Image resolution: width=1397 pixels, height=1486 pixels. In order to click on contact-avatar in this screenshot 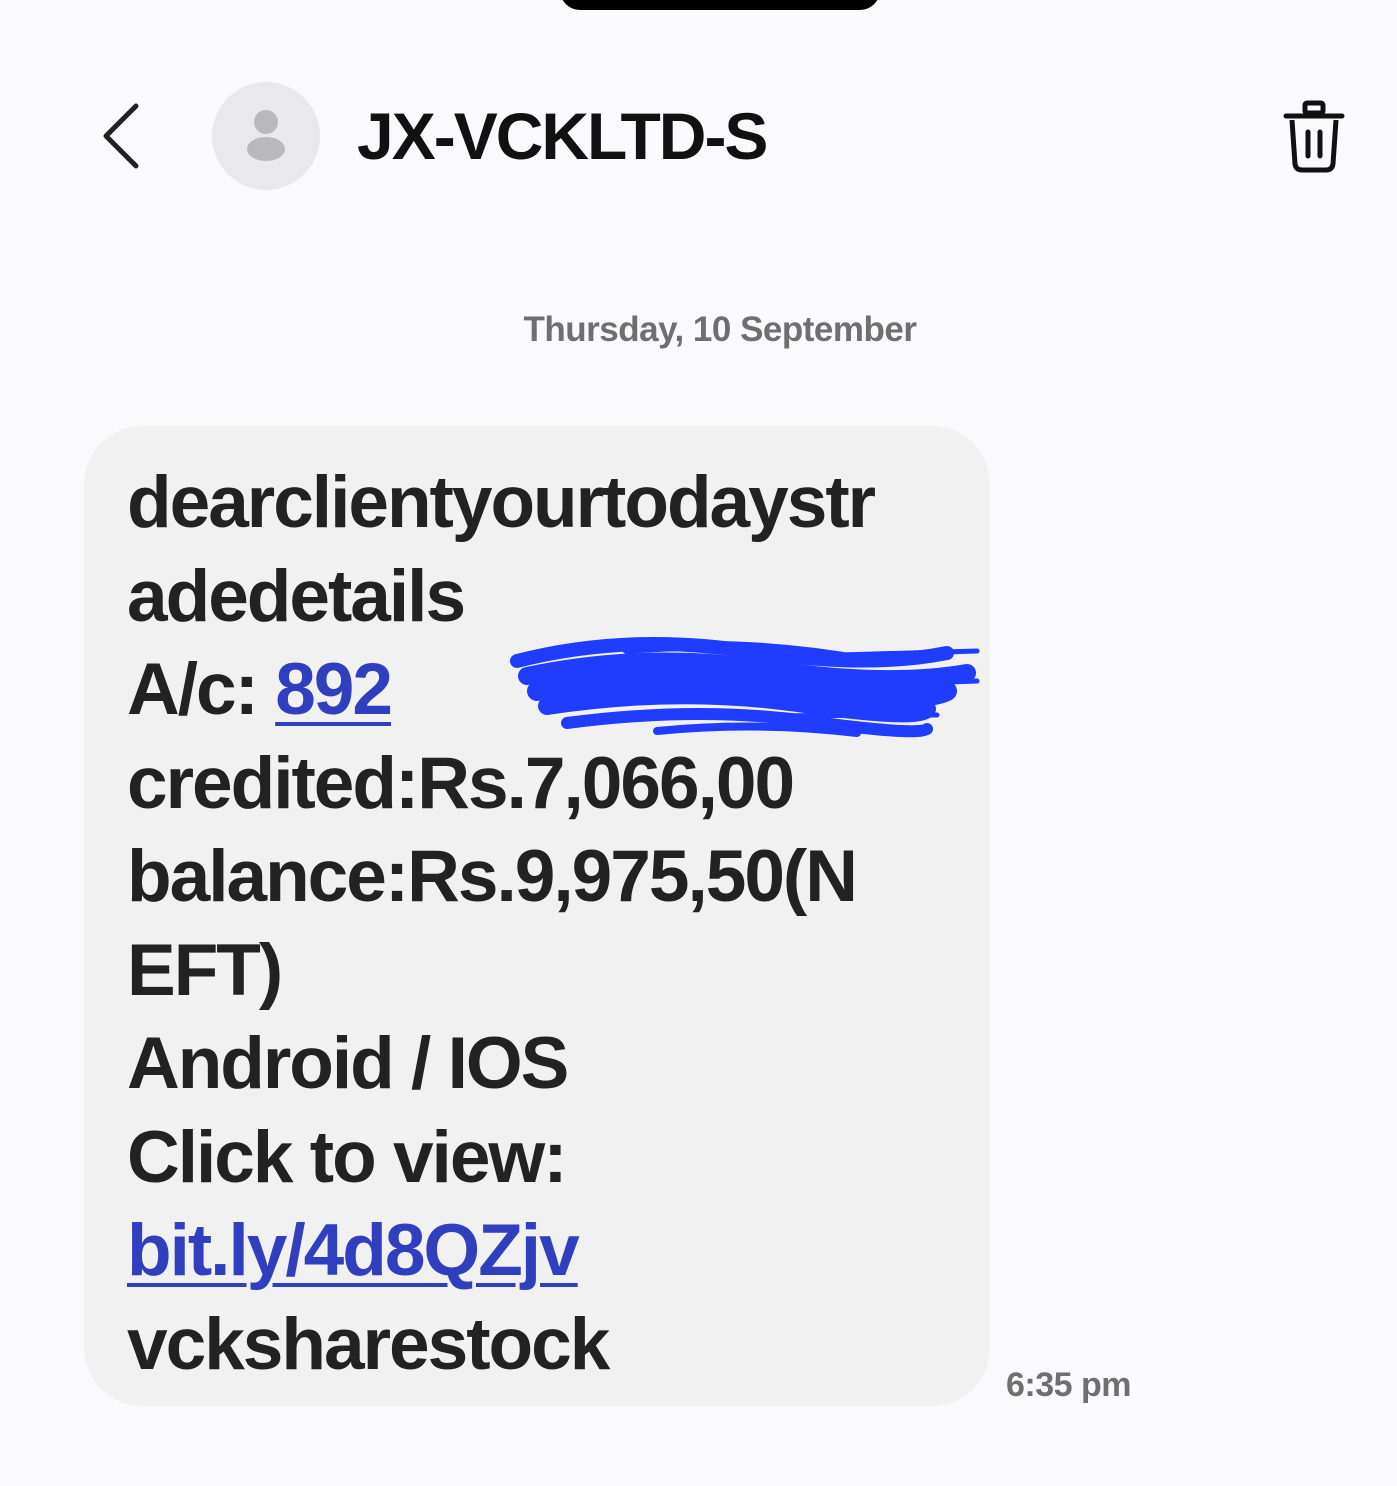, I will do `click(266, 136)`.